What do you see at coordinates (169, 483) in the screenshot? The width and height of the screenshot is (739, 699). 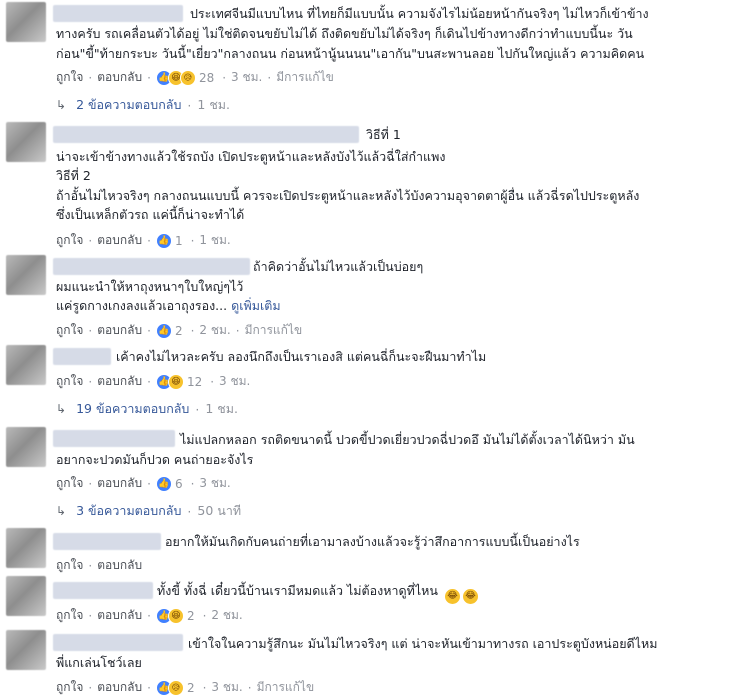 I see `reactions-summary: 👍 6` at bounding box center [169, 483].